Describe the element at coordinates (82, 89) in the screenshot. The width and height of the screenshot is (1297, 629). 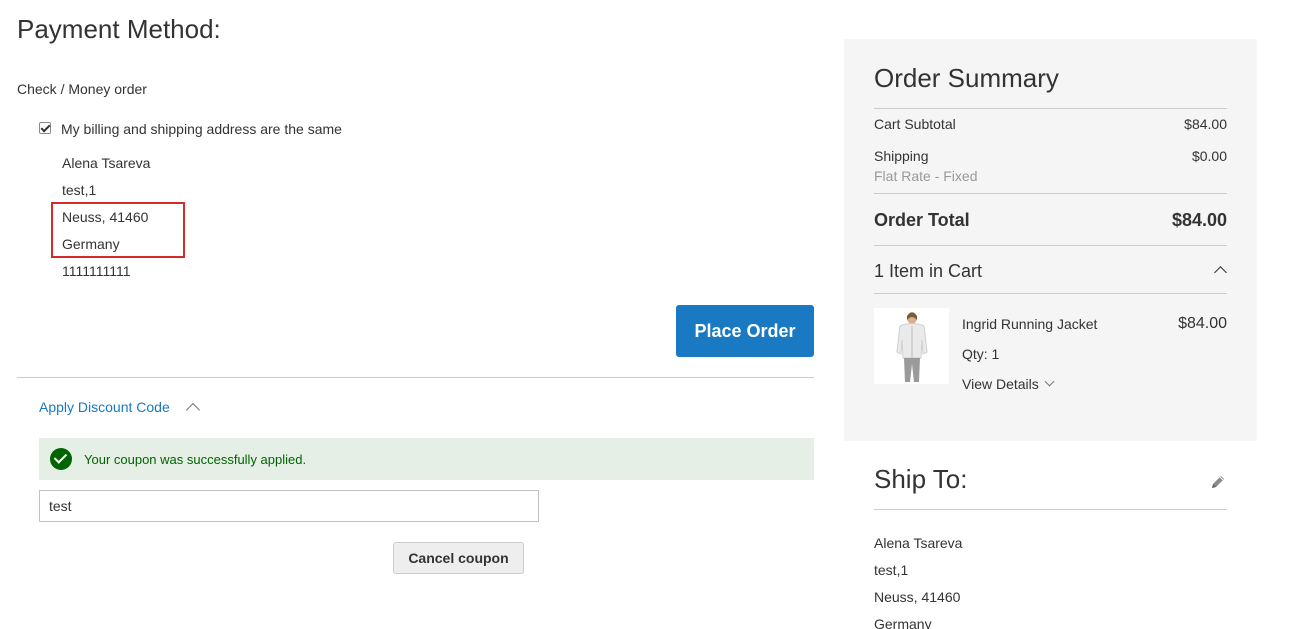
I see `payment-method-label: Check / Money order` at that location.